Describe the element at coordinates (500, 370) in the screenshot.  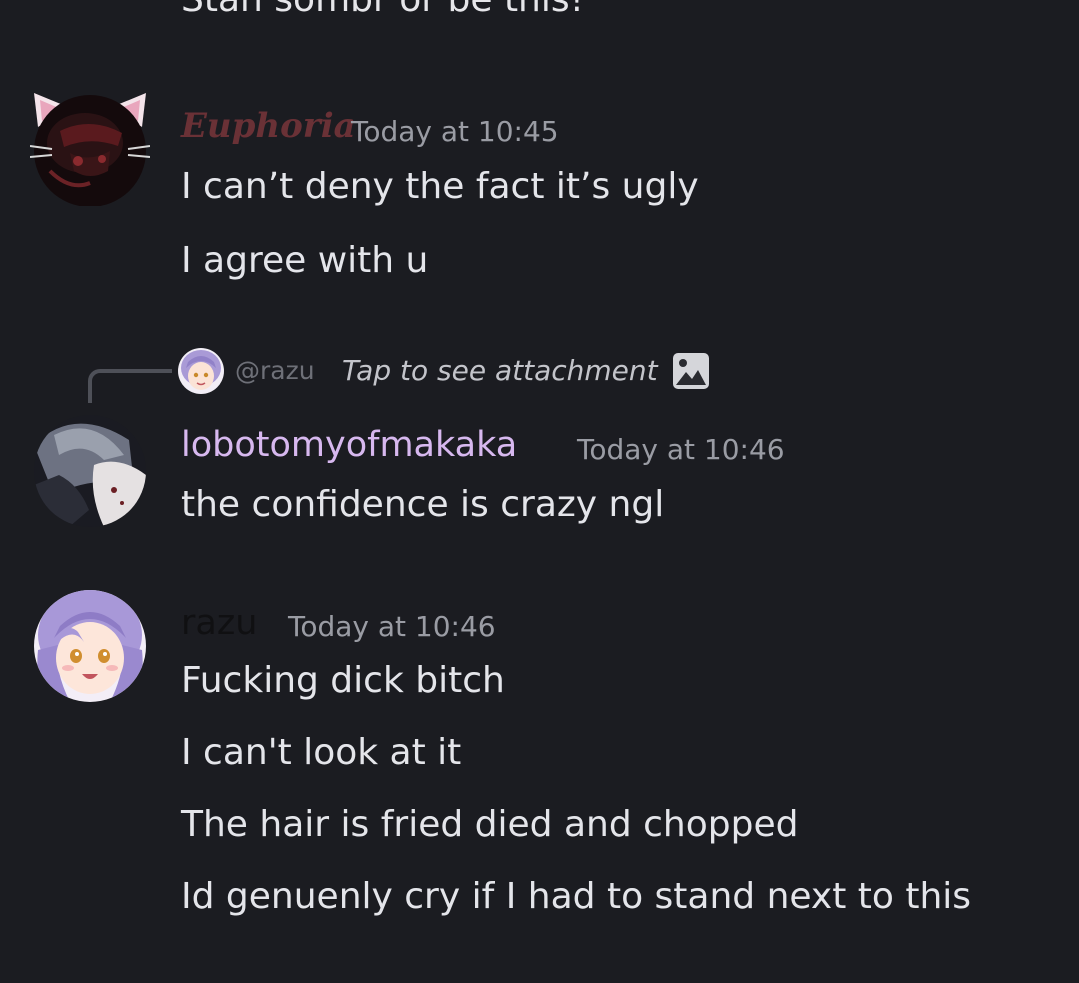
I see `reply-preview-text: Tap to see attachment` at that location.